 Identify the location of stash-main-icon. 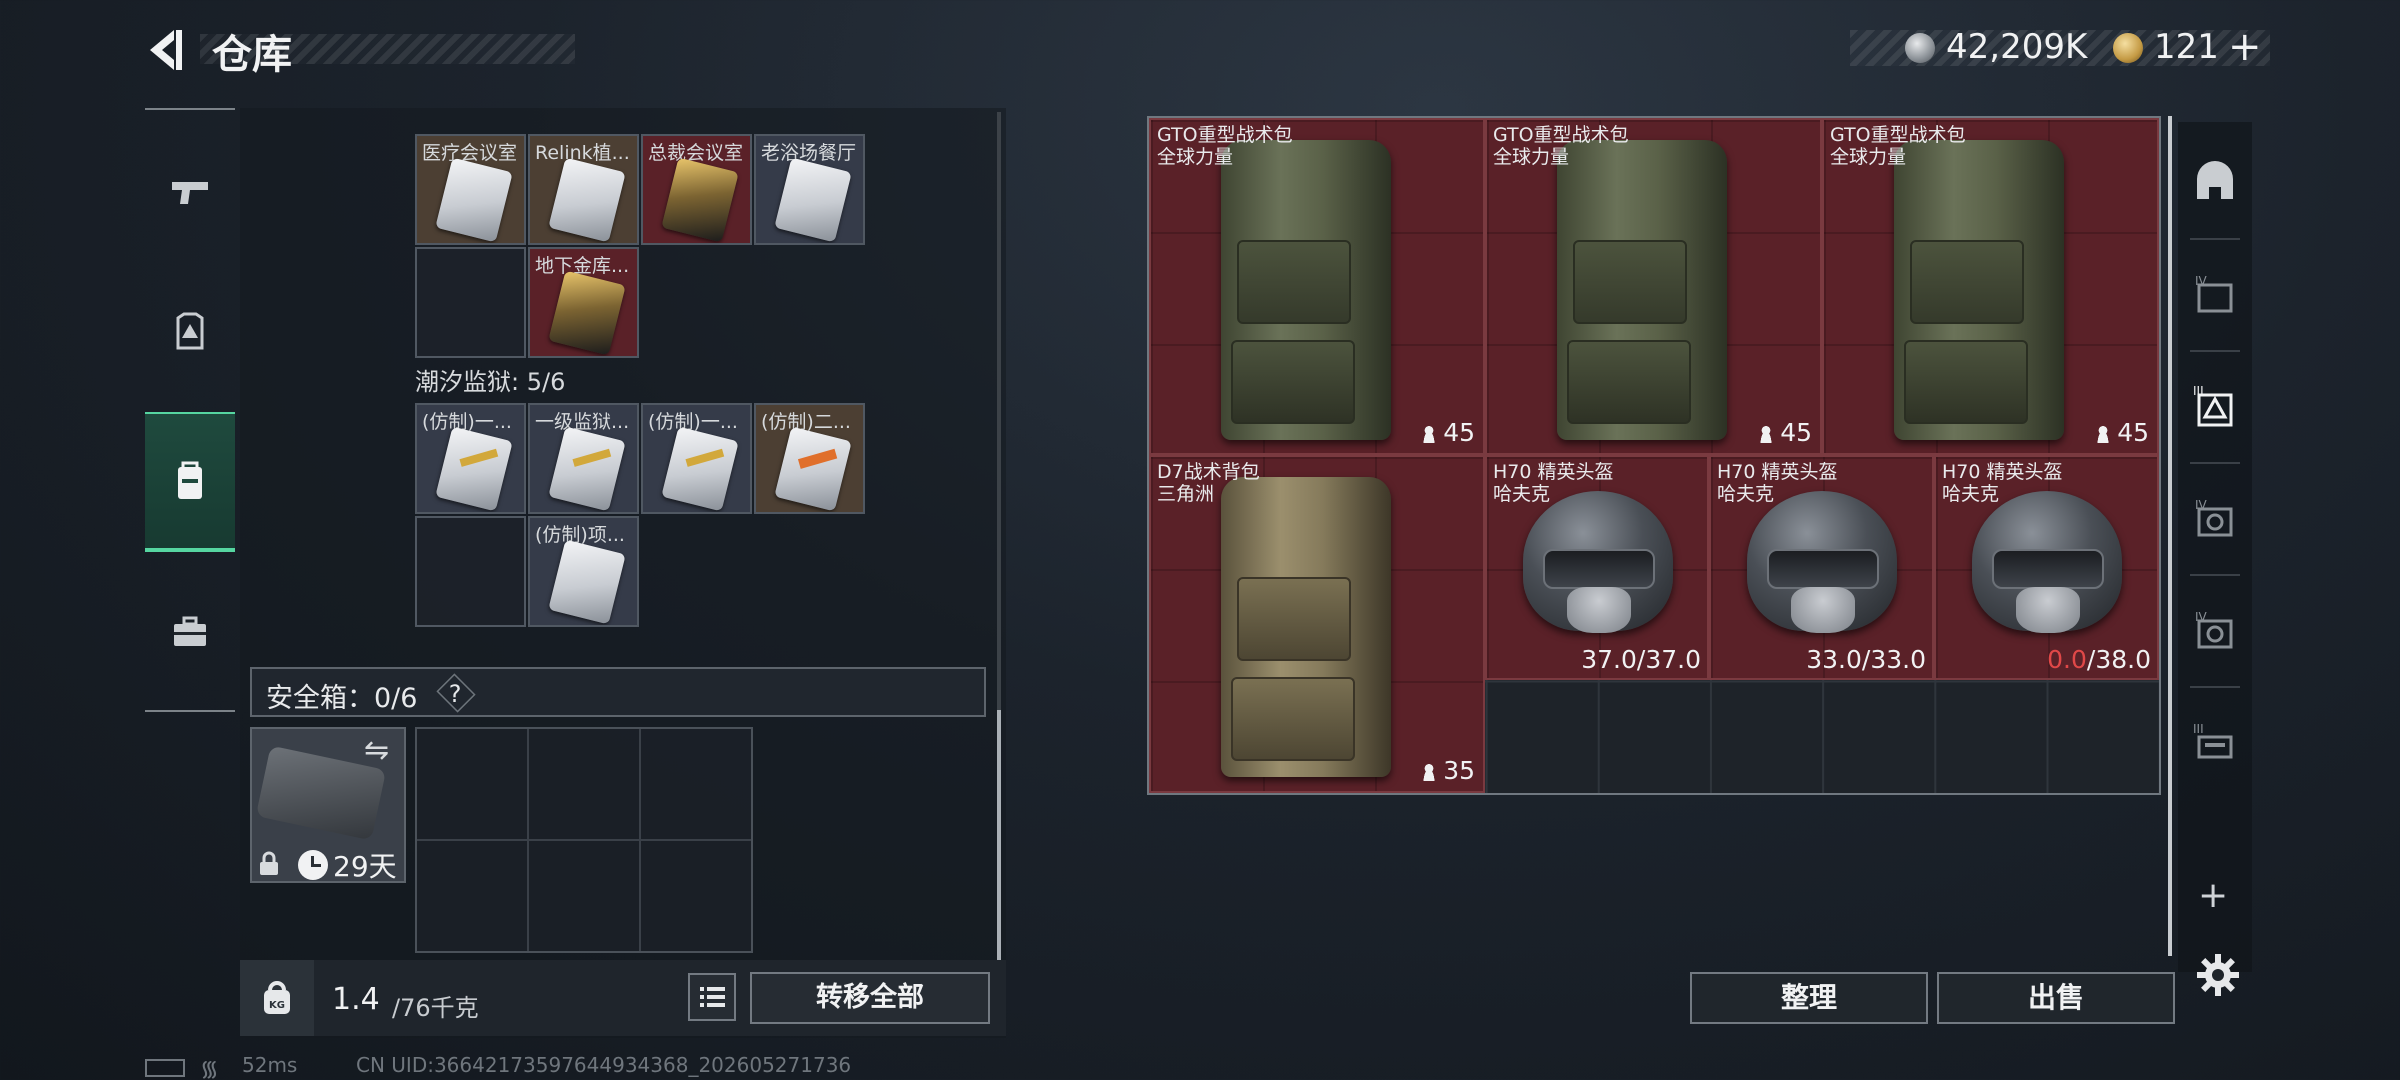
(2215, 180).